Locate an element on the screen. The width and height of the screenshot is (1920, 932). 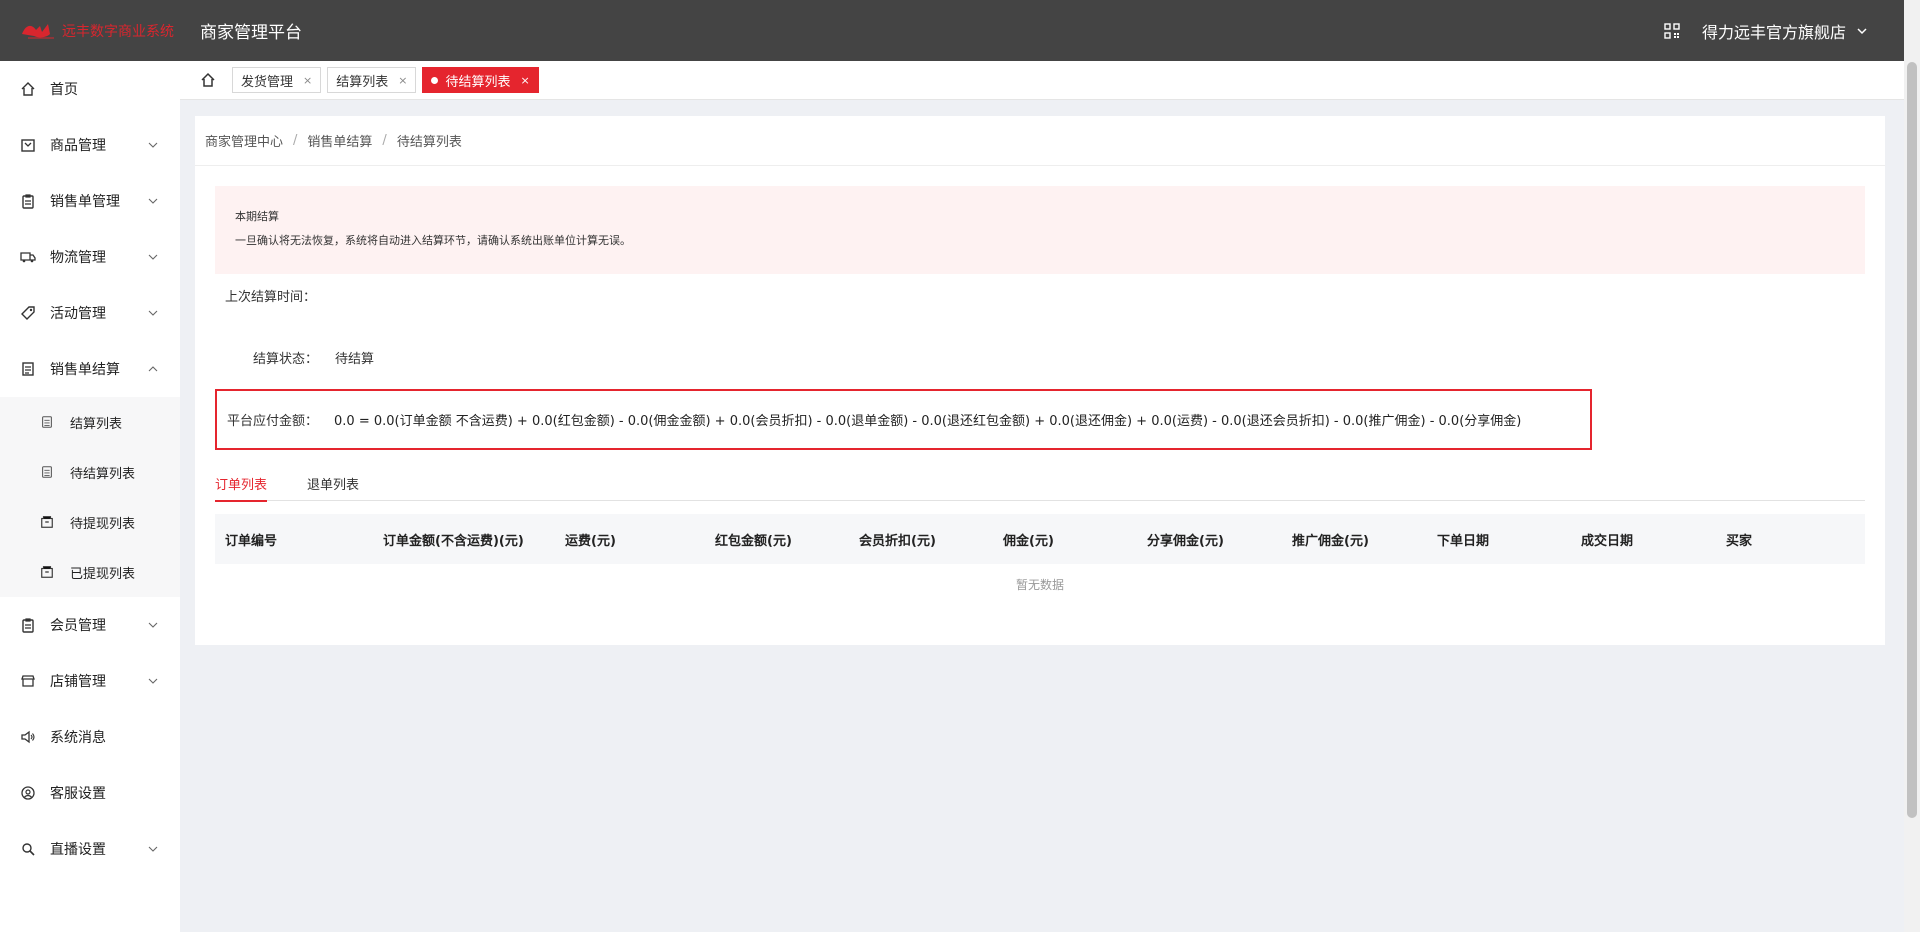
subtab: 退单列表 is located at coordinates (333, 483).